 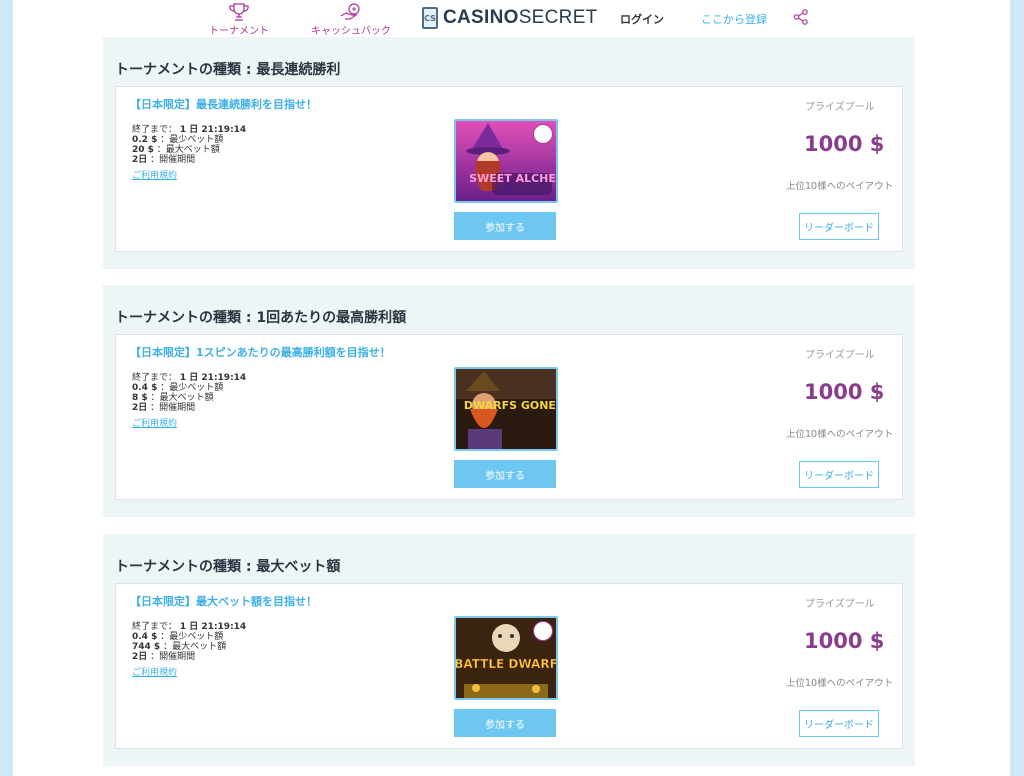 I want to click on svg-text: DWARFS GONE WILD, so click(x=510, y=405).